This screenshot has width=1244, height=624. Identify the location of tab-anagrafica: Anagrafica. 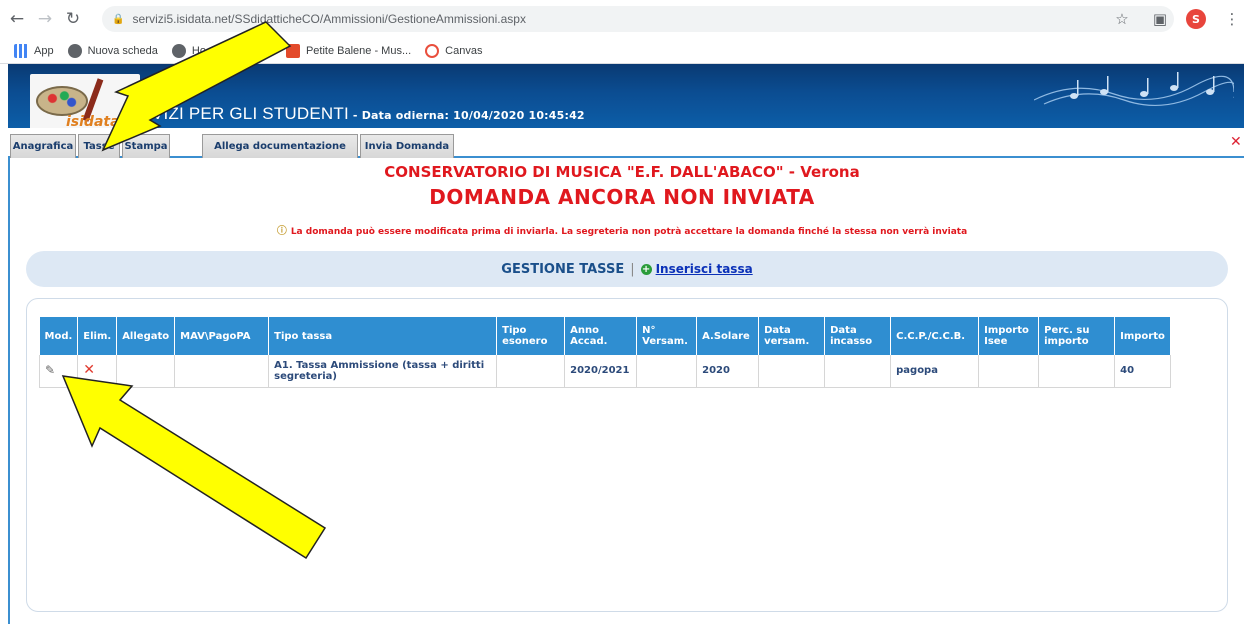
(43, 146).